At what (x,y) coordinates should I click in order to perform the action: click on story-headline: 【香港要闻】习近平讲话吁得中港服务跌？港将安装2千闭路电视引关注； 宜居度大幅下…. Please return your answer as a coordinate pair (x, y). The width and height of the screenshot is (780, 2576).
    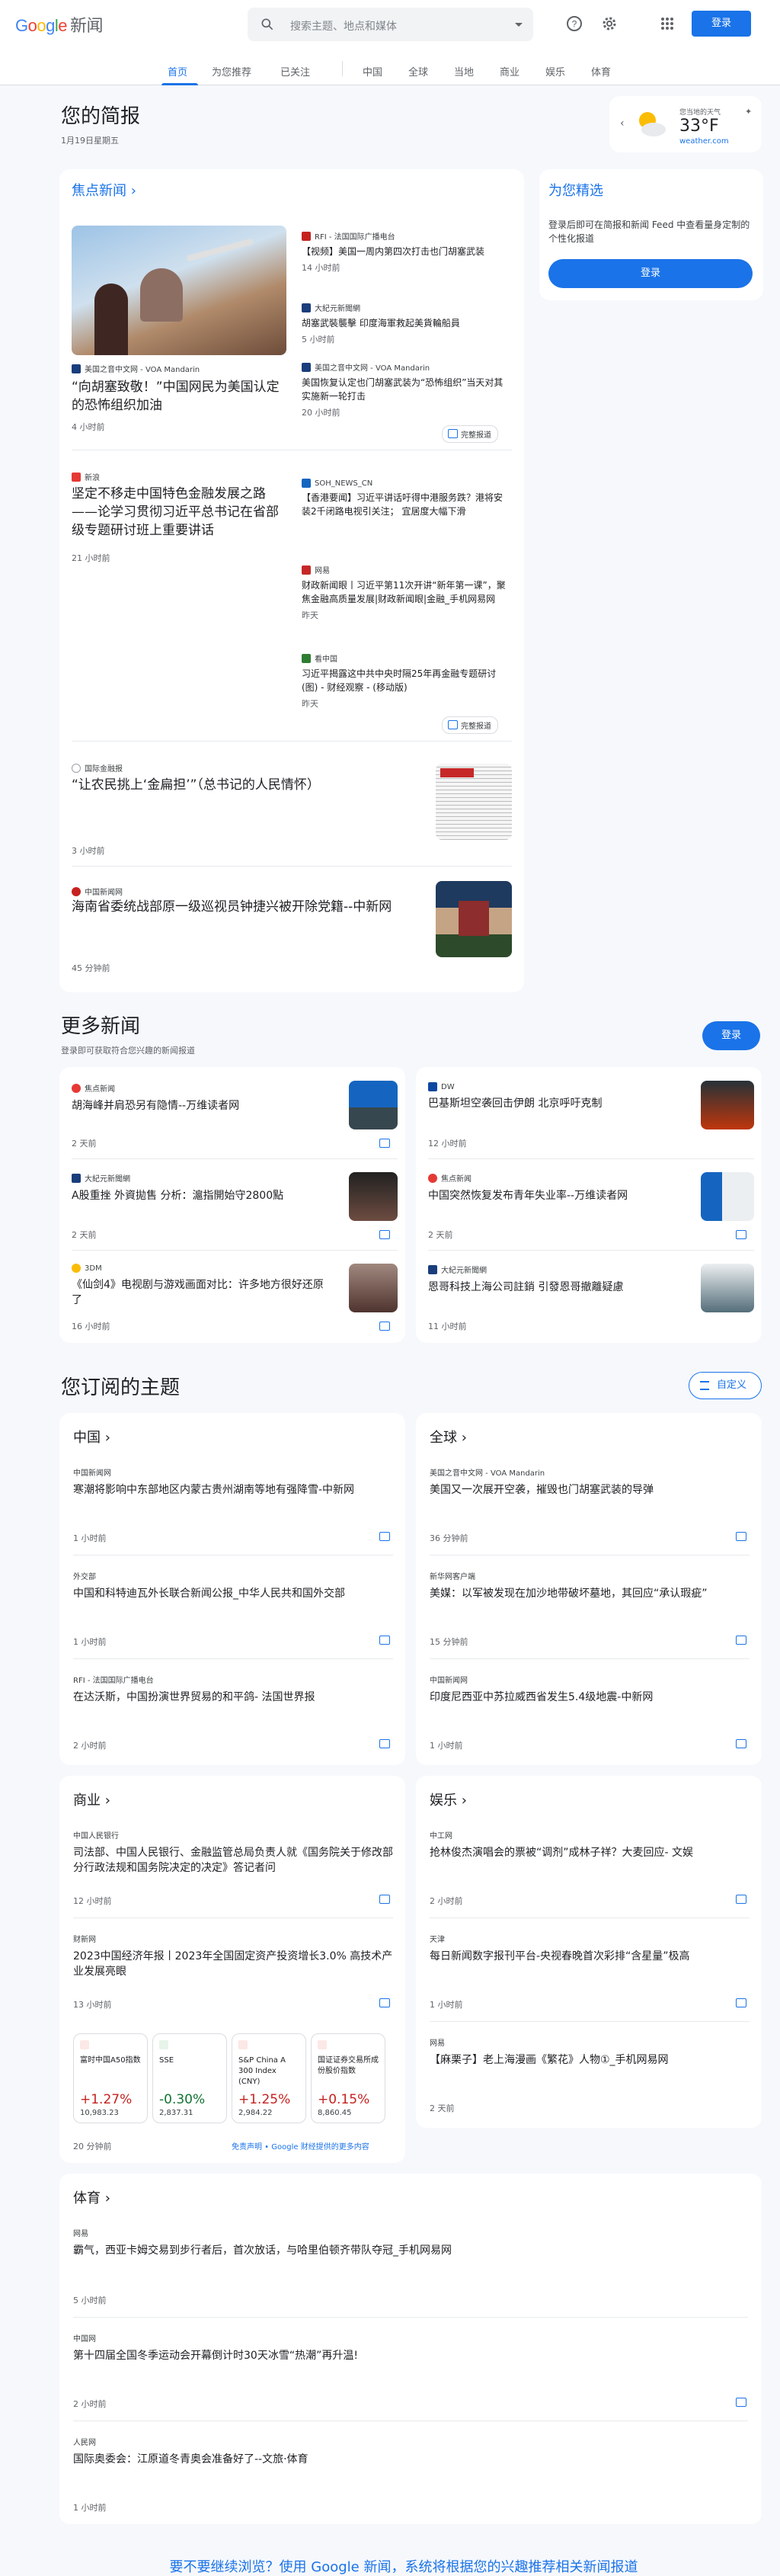
    Looking at the image, I should click on (406, 504).